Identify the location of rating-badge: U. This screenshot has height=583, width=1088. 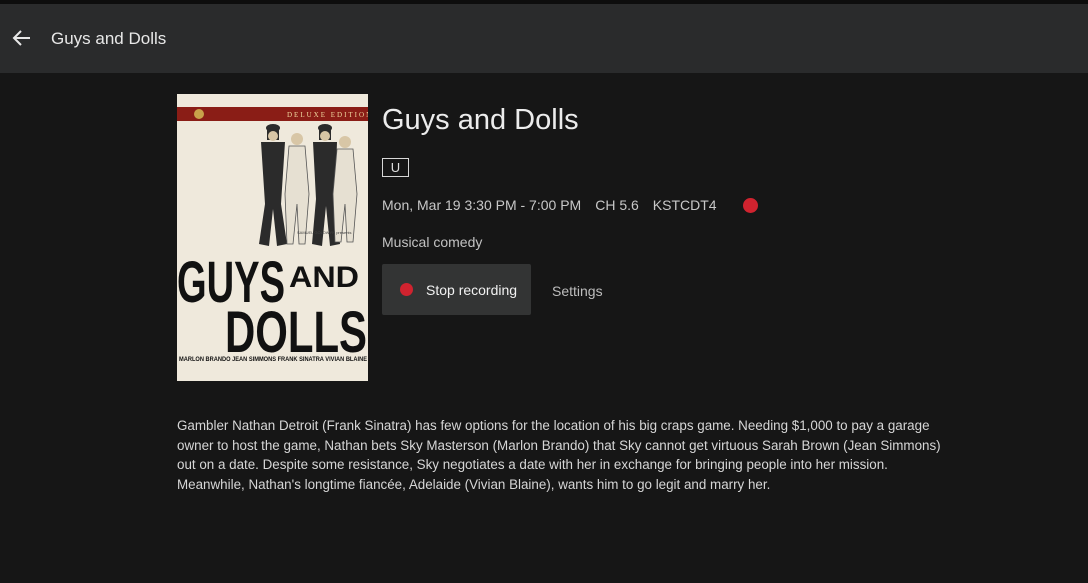
(395, 167).